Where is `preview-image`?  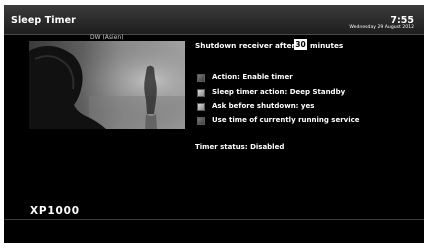
preview-image is located at coordinates (107, 85).